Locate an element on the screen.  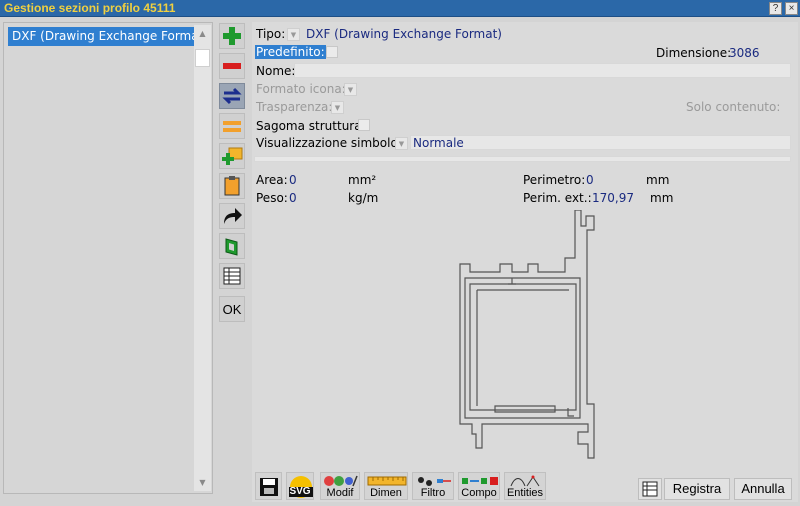
forward-button is located at coordinates (232, 216).